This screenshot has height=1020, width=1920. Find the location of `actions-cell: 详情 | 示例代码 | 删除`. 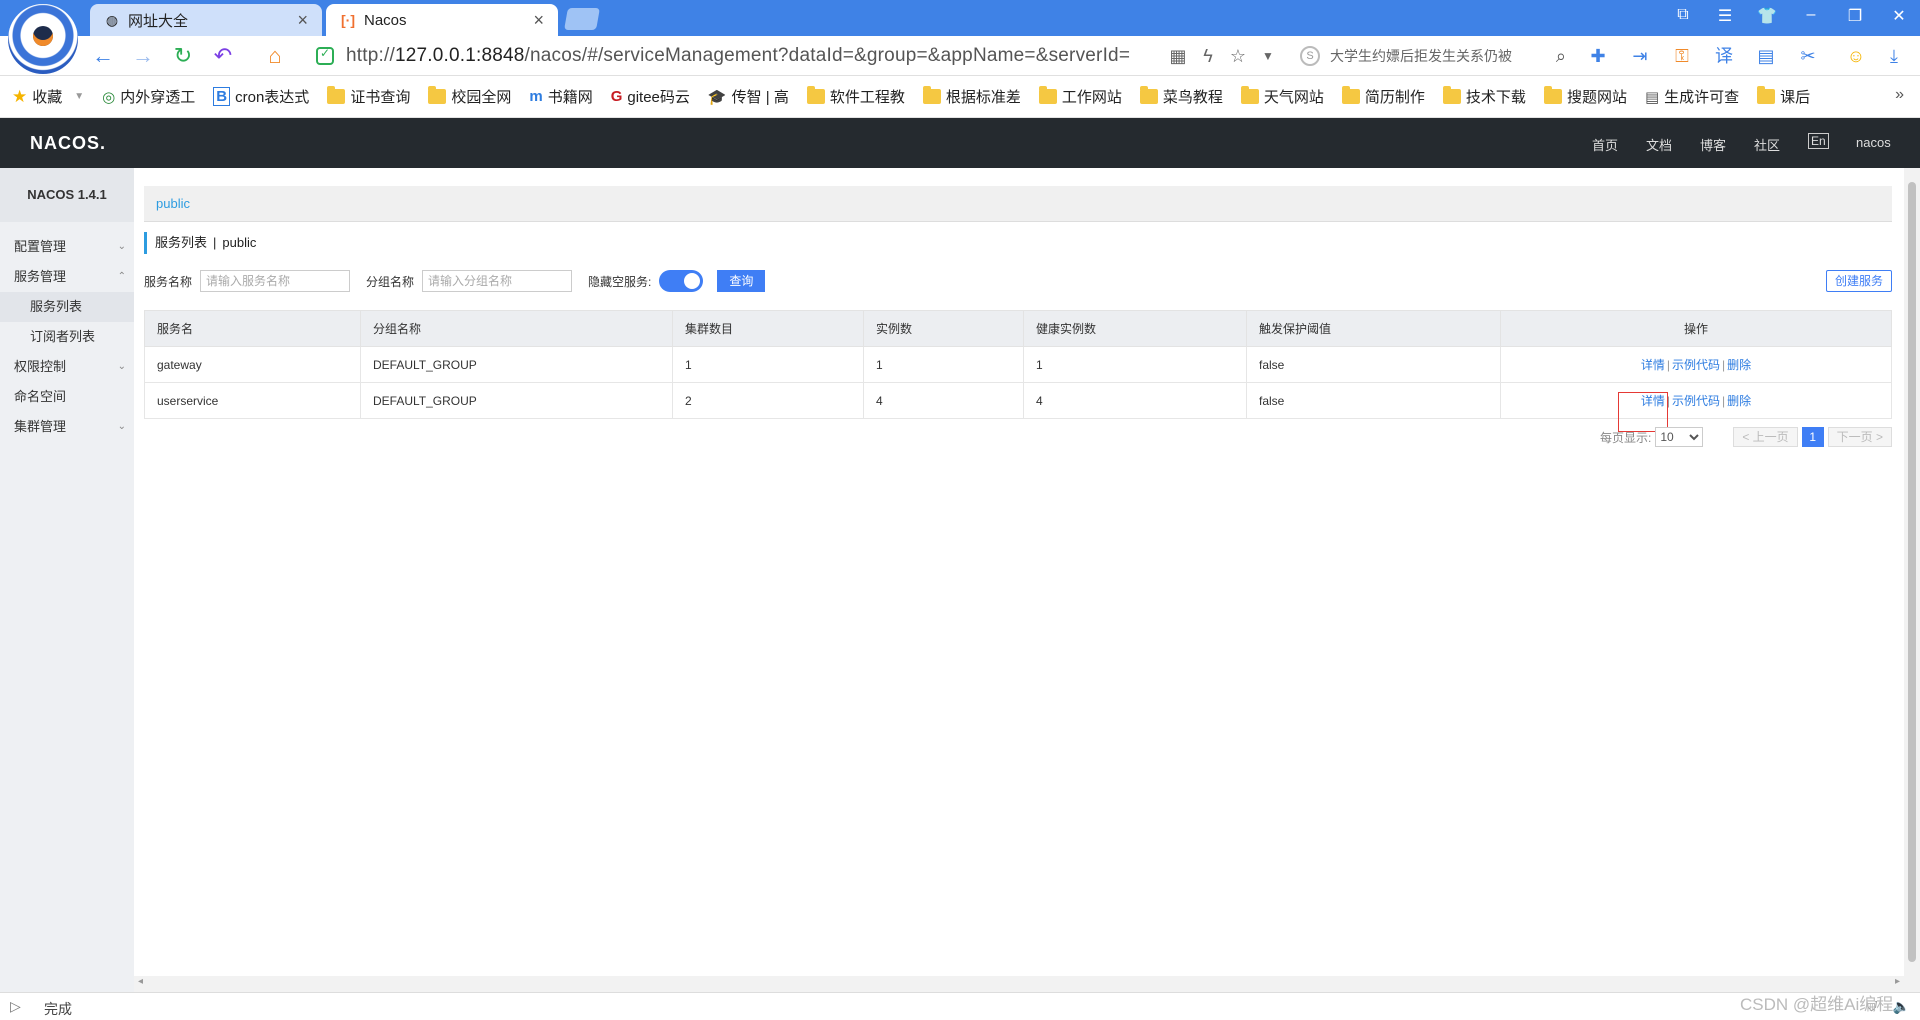

actions-cell: 详情 | 示例代码 | 删除 is located at coordinates (1696, 400).